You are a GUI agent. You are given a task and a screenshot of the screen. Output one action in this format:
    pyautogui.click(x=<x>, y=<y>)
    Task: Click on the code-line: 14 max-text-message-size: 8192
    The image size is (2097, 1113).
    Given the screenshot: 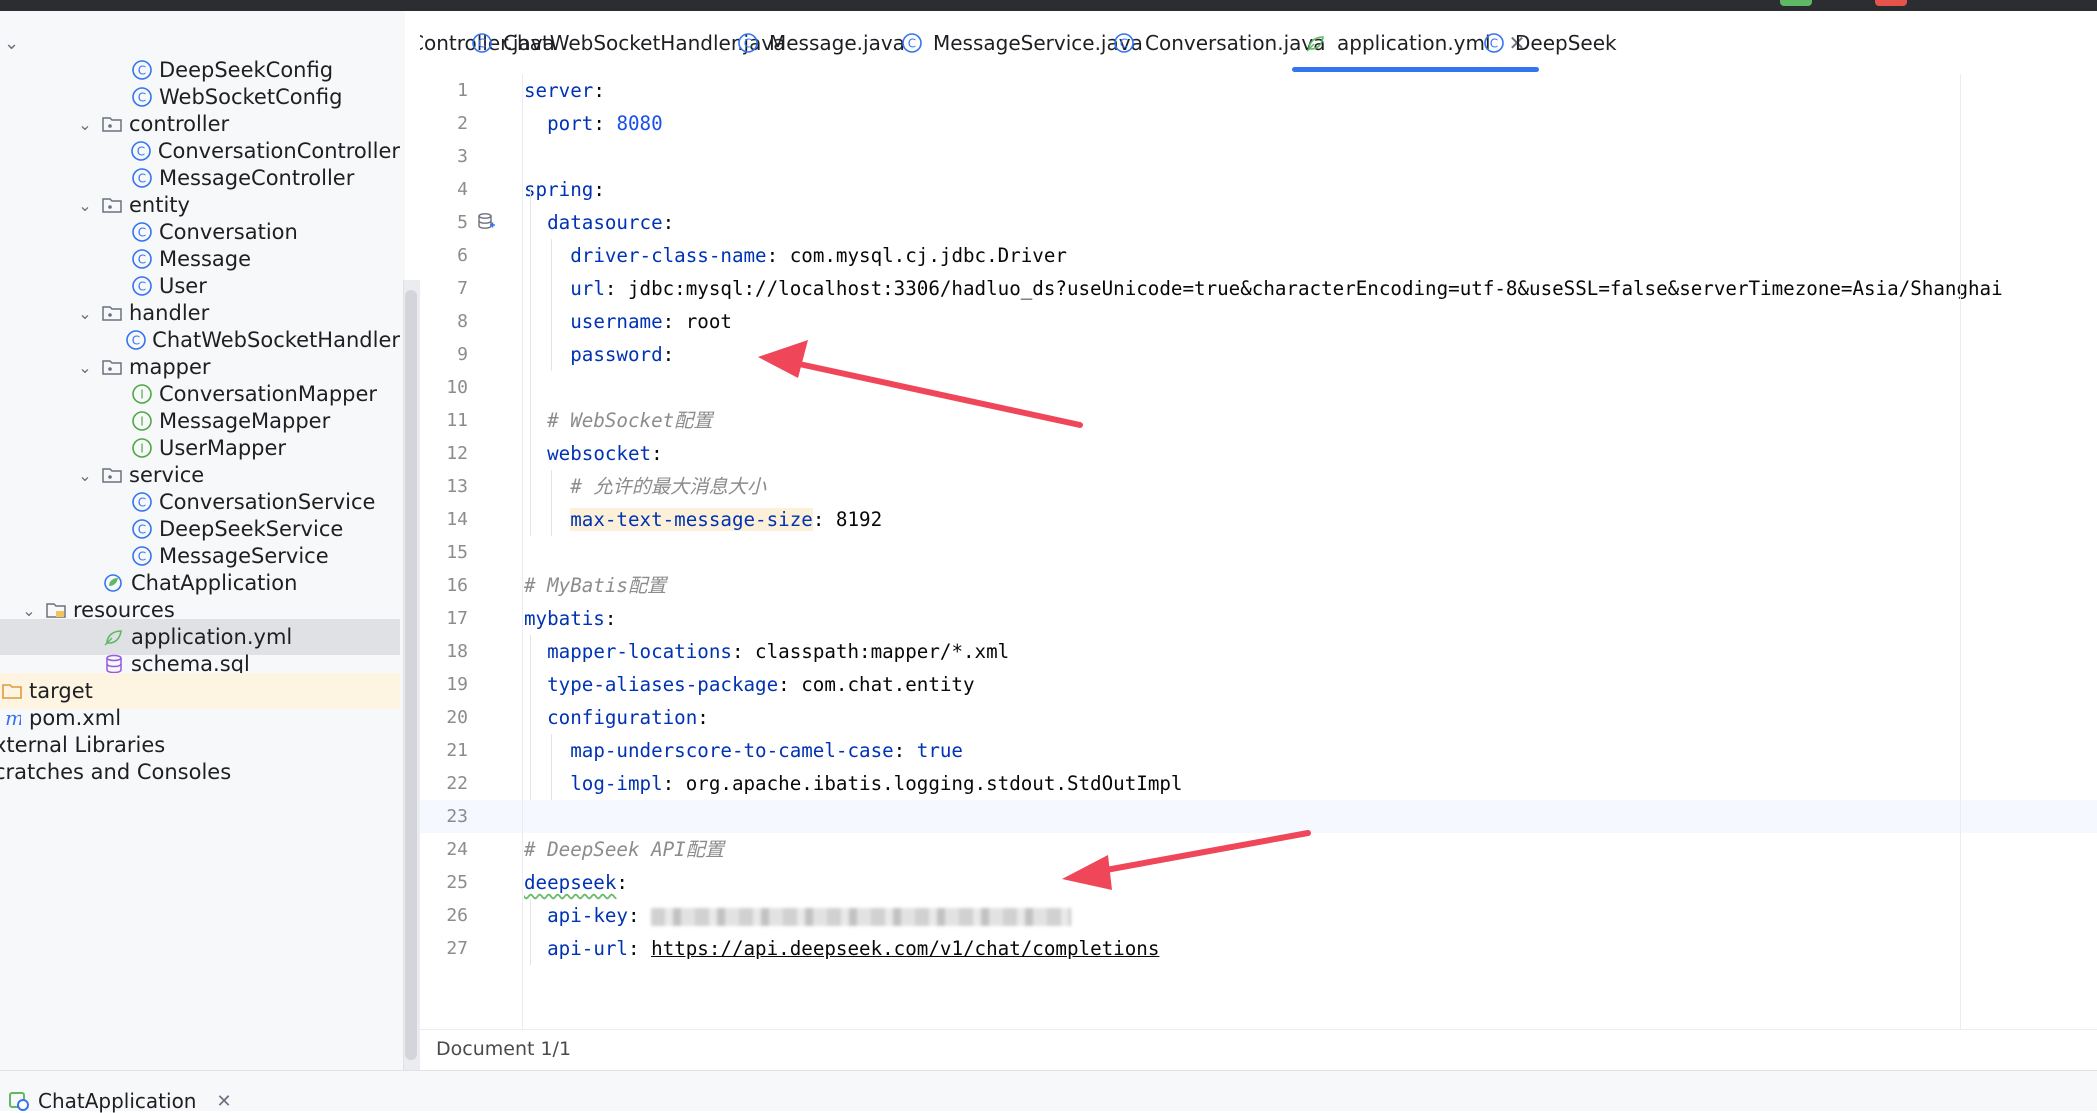 What is the action you would take?
    pyautogui.click(x=1258, y=519)
    